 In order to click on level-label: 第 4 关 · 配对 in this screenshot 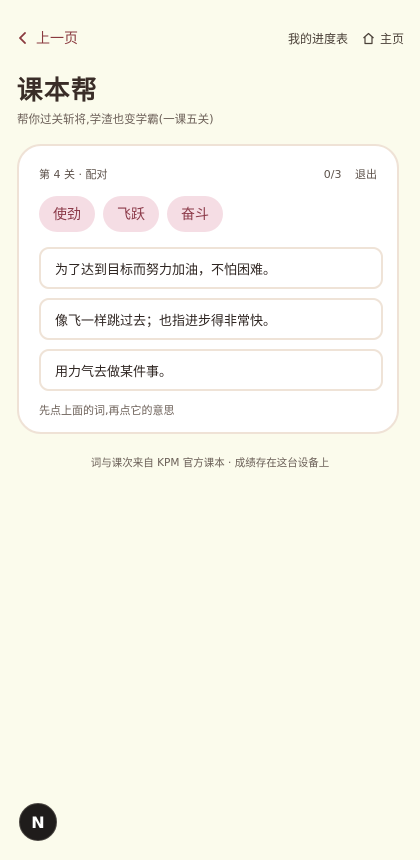, I will do `click(73, 174)`.